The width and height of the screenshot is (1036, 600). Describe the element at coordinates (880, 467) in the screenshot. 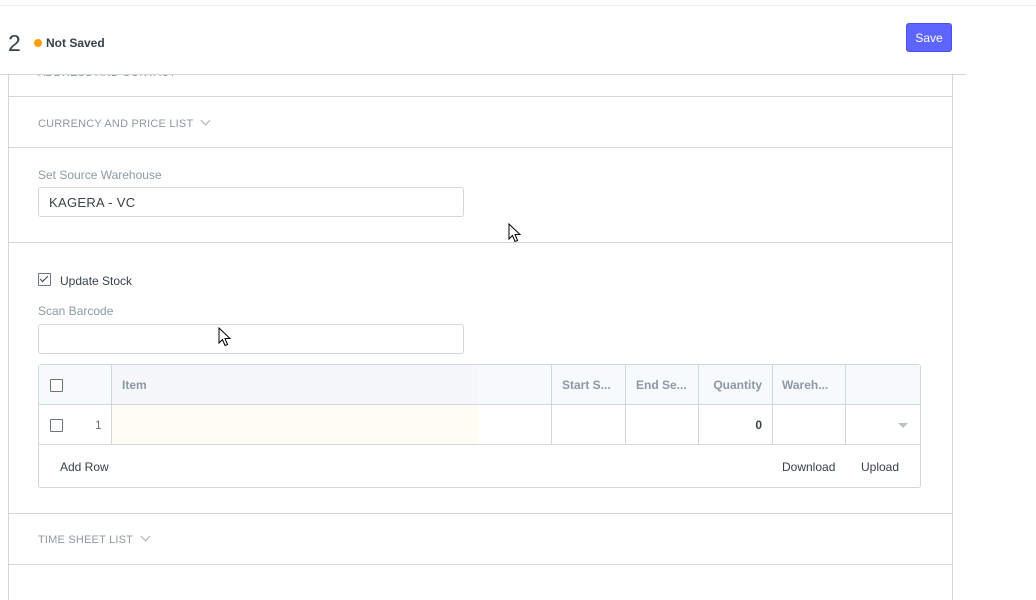

I see `upload-button: Upload` at that location.